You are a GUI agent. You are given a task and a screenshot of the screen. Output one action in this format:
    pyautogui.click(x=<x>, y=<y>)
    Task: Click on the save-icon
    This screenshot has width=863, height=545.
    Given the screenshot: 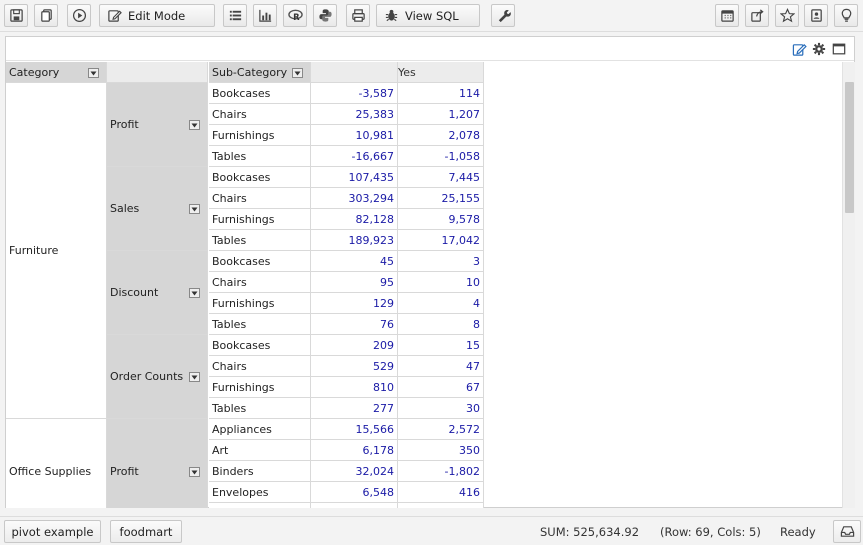 What is the action you would take?
    pyautogui.click(x=16, y=15)
    